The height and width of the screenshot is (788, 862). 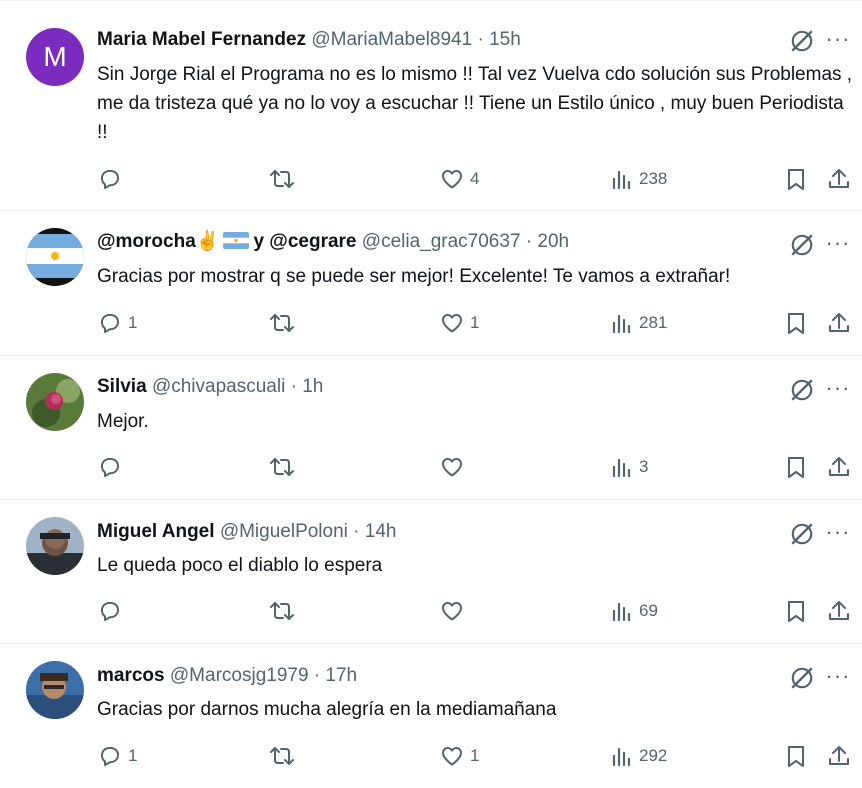 I want to click on display-name: @morocha✌ y @cegrare, so click(x=229, y=241).